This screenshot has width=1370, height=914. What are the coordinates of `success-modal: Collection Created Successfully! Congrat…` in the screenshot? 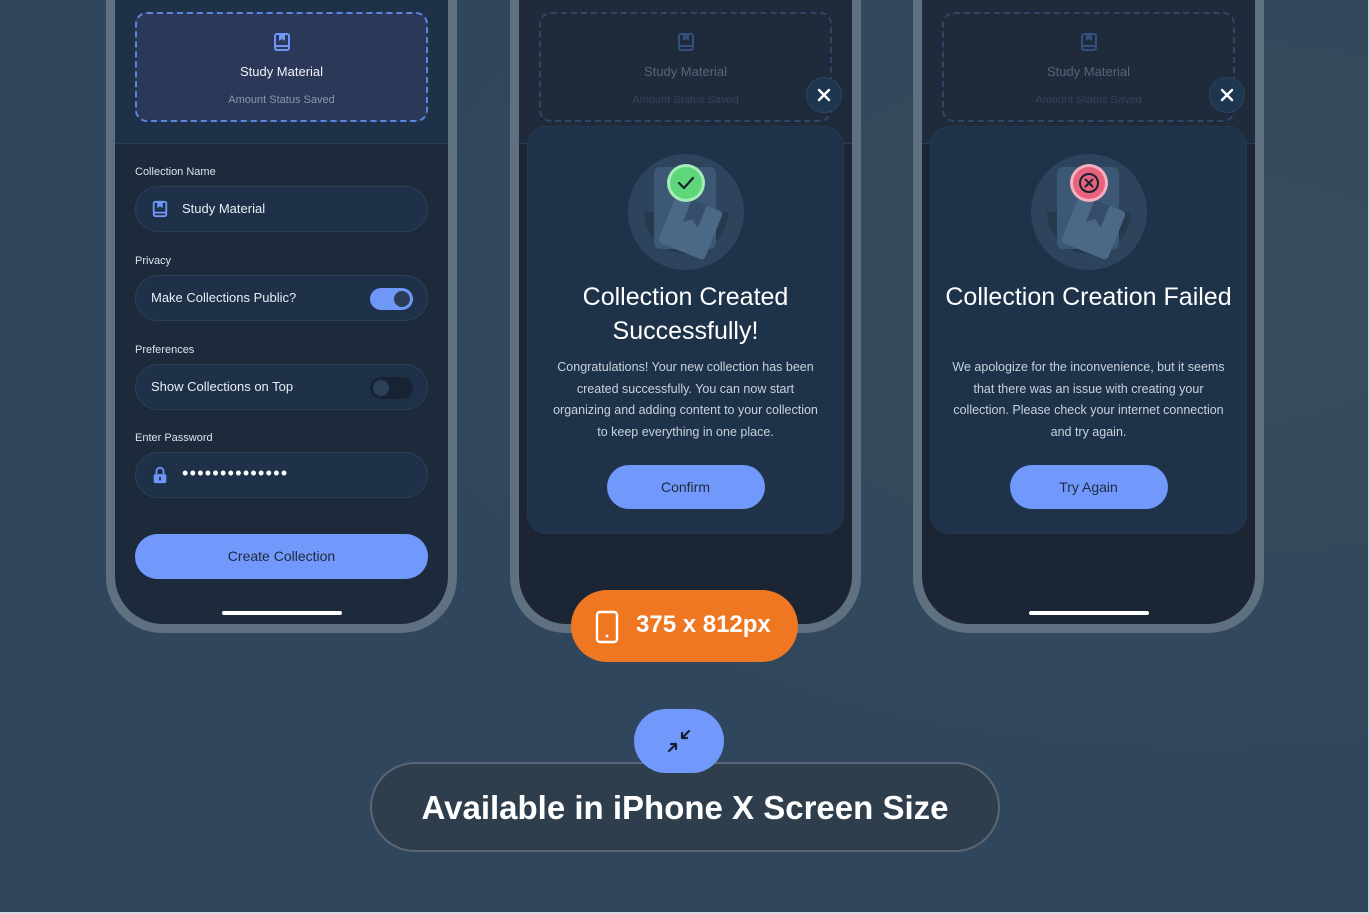 It's located at (685, 330).